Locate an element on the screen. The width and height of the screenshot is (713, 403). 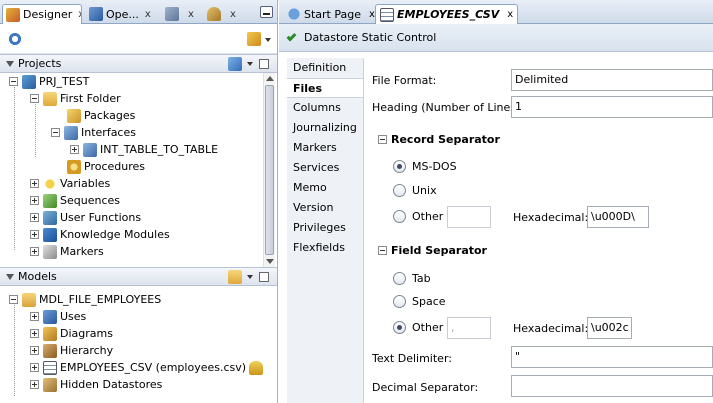
tree-node-uses: Uses is located at coordinates (58, 316).